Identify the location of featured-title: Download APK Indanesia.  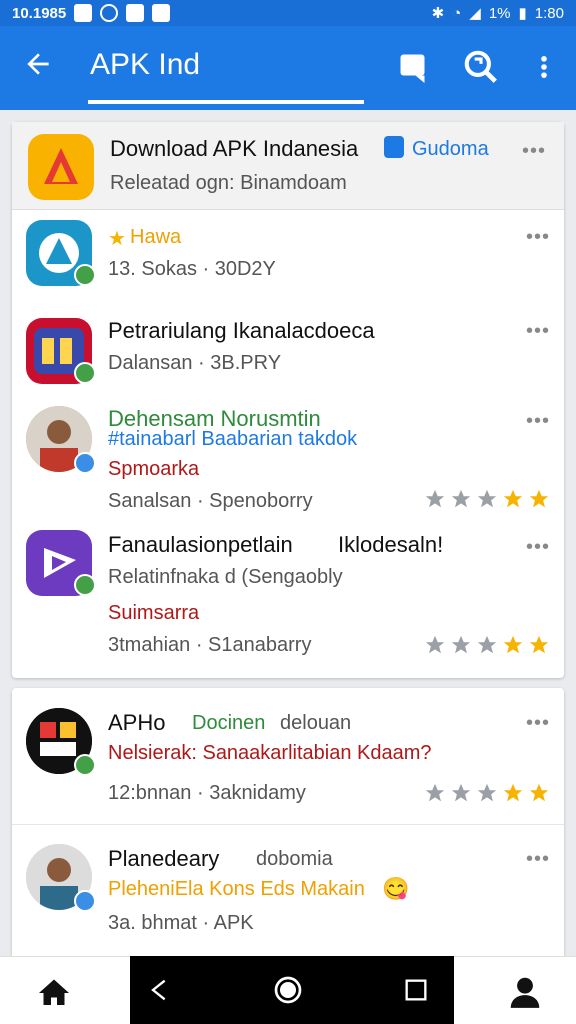
(234, 148).